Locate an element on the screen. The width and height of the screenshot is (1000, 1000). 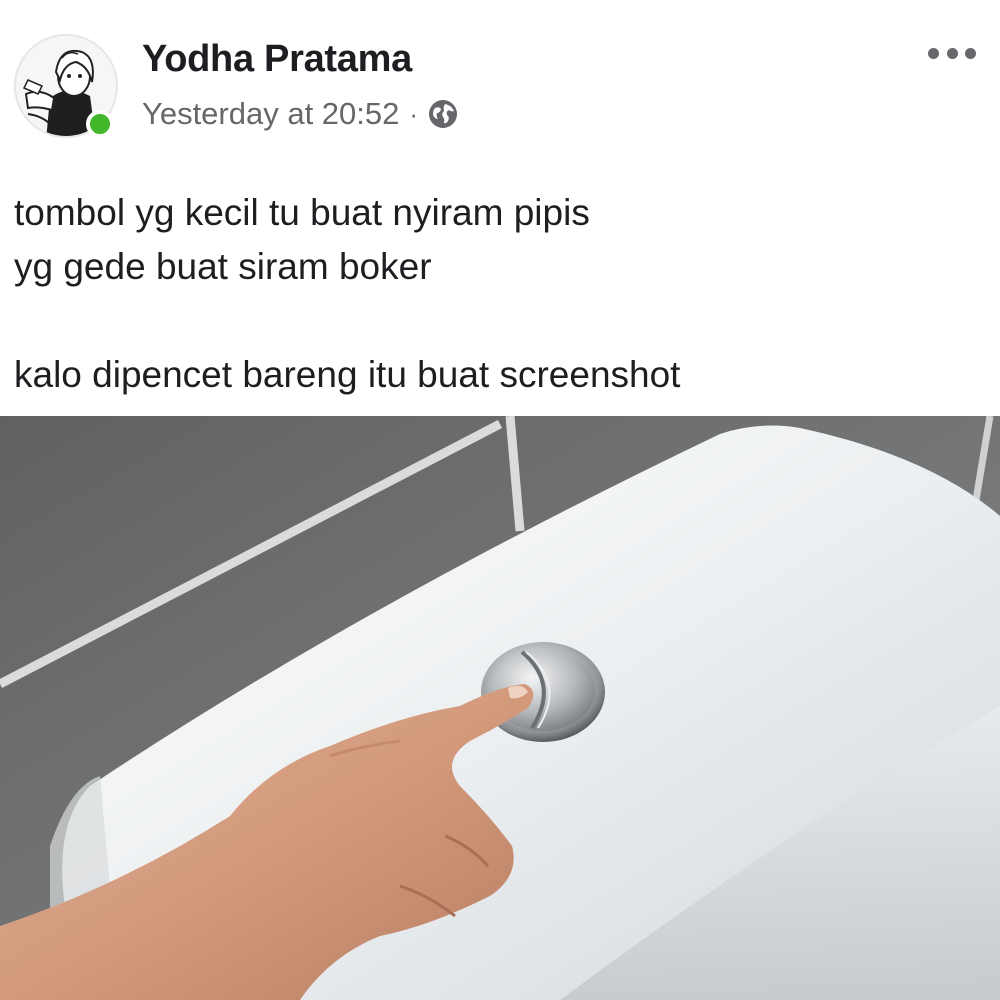
post-text-line: yg gede buat siram boker is located at coordinates (223, 266).